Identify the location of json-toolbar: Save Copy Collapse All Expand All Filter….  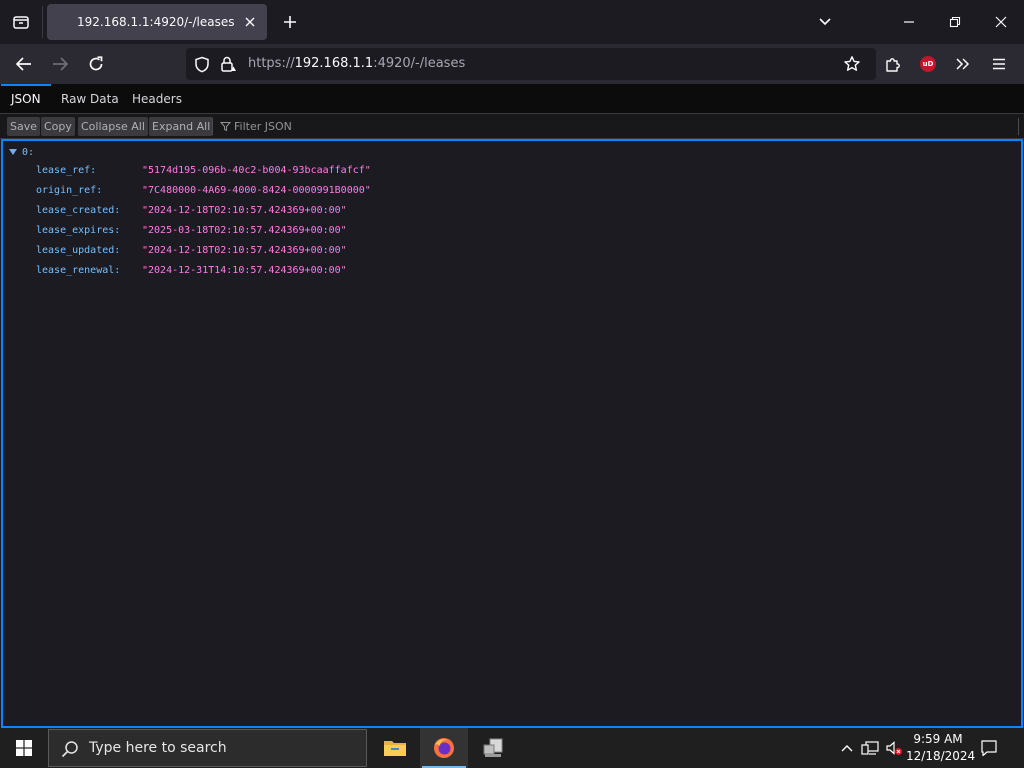
(512, 126).